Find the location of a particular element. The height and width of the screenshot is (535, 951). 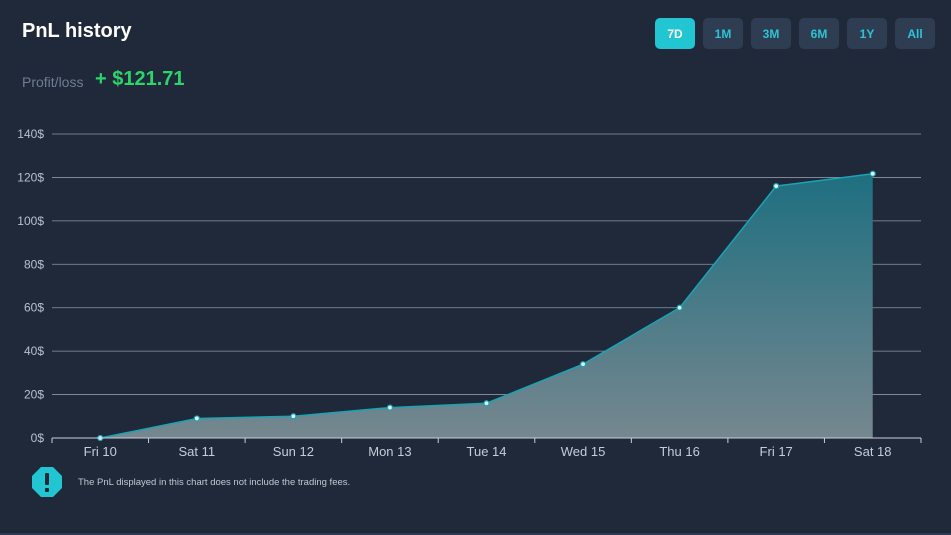

profit-loss-value: + $121.71 is located at coordinates (140, 79).